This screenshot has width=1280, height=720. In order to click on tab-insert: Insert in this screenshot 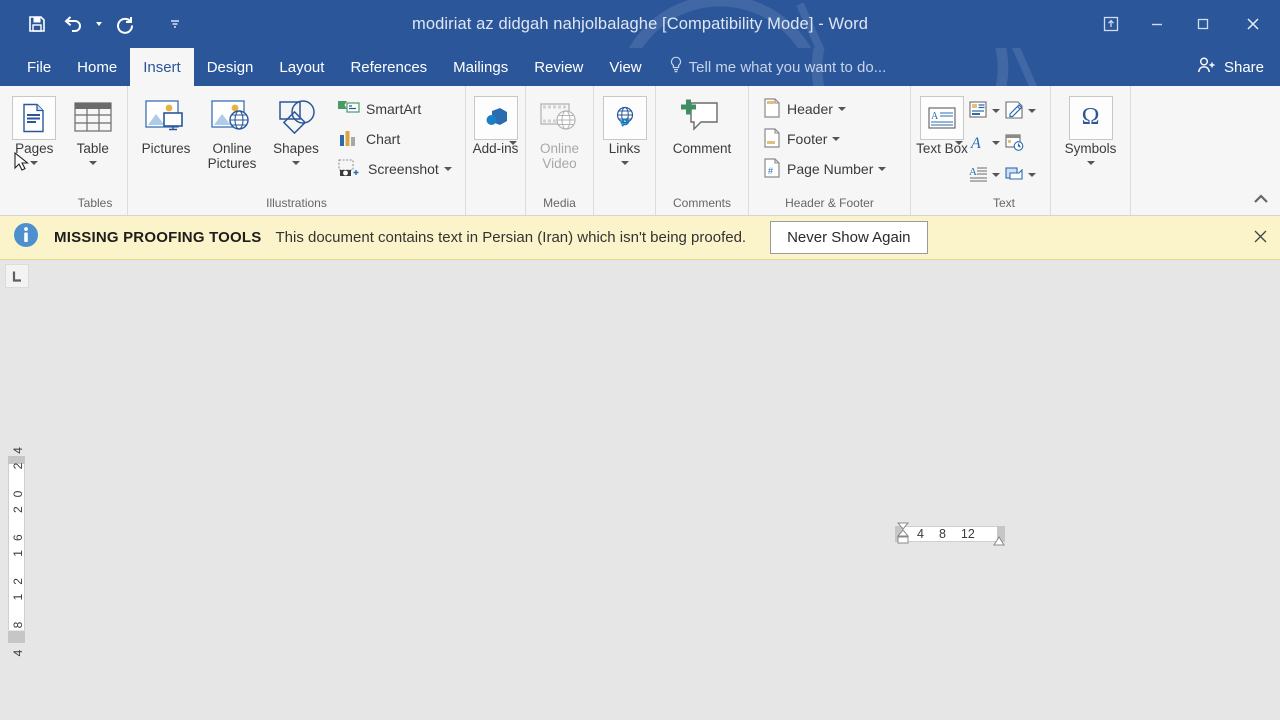, I will do `click(162, 67)`.